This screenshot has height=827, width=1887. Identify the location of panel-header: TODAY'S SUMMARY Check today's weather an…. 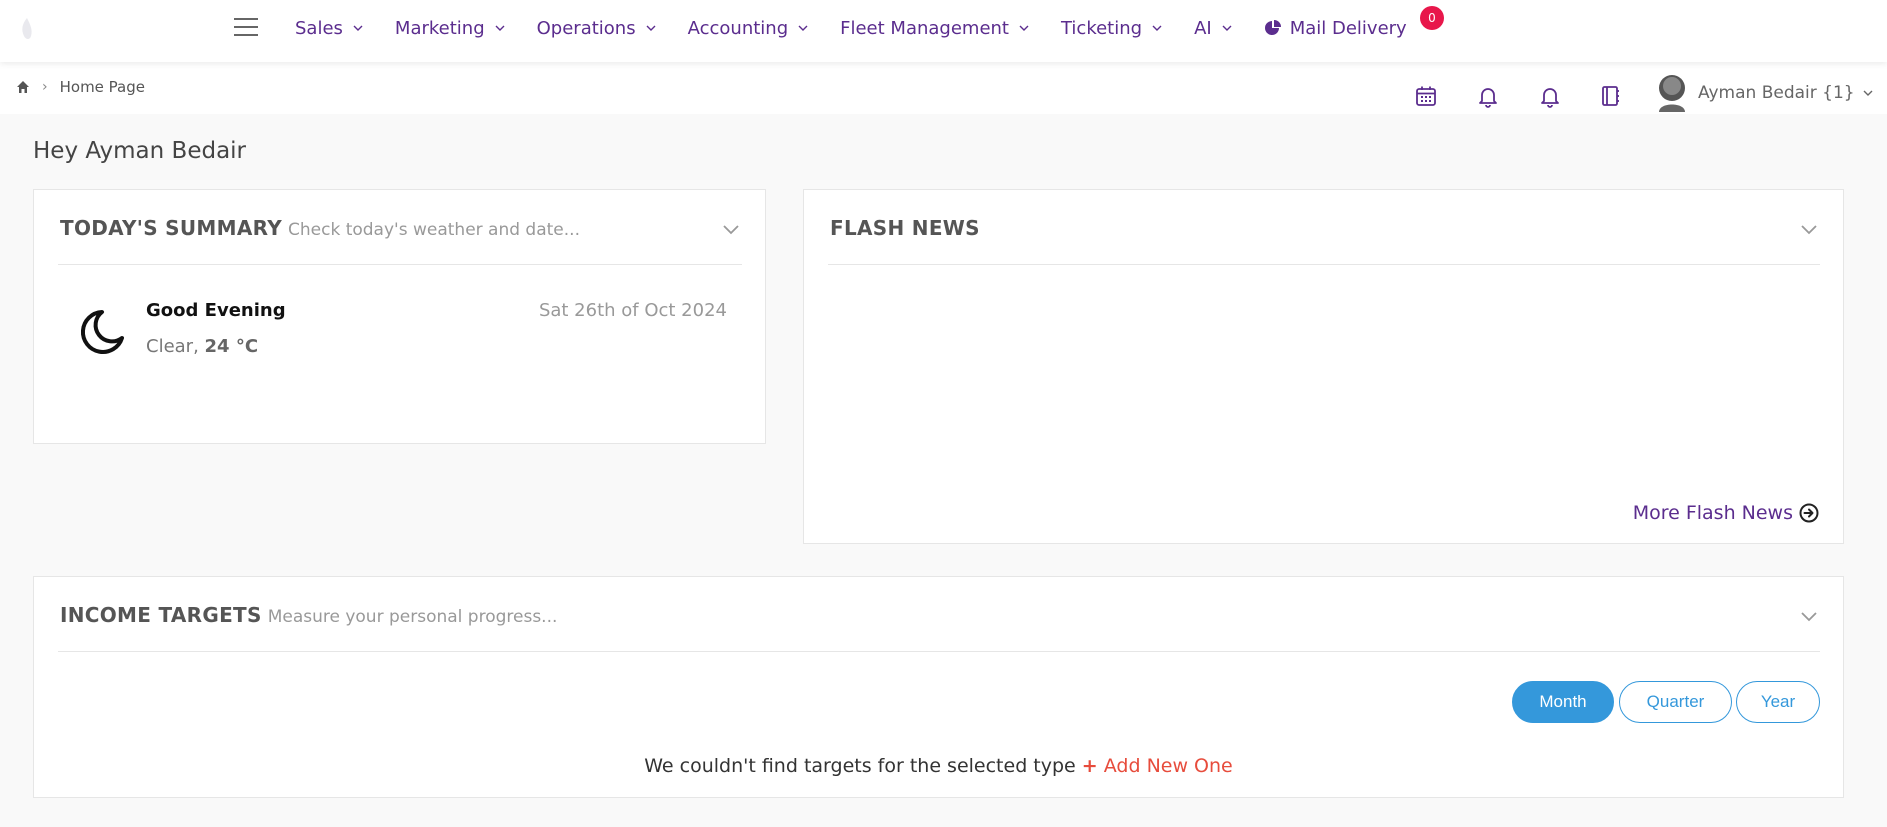
(320, 228).